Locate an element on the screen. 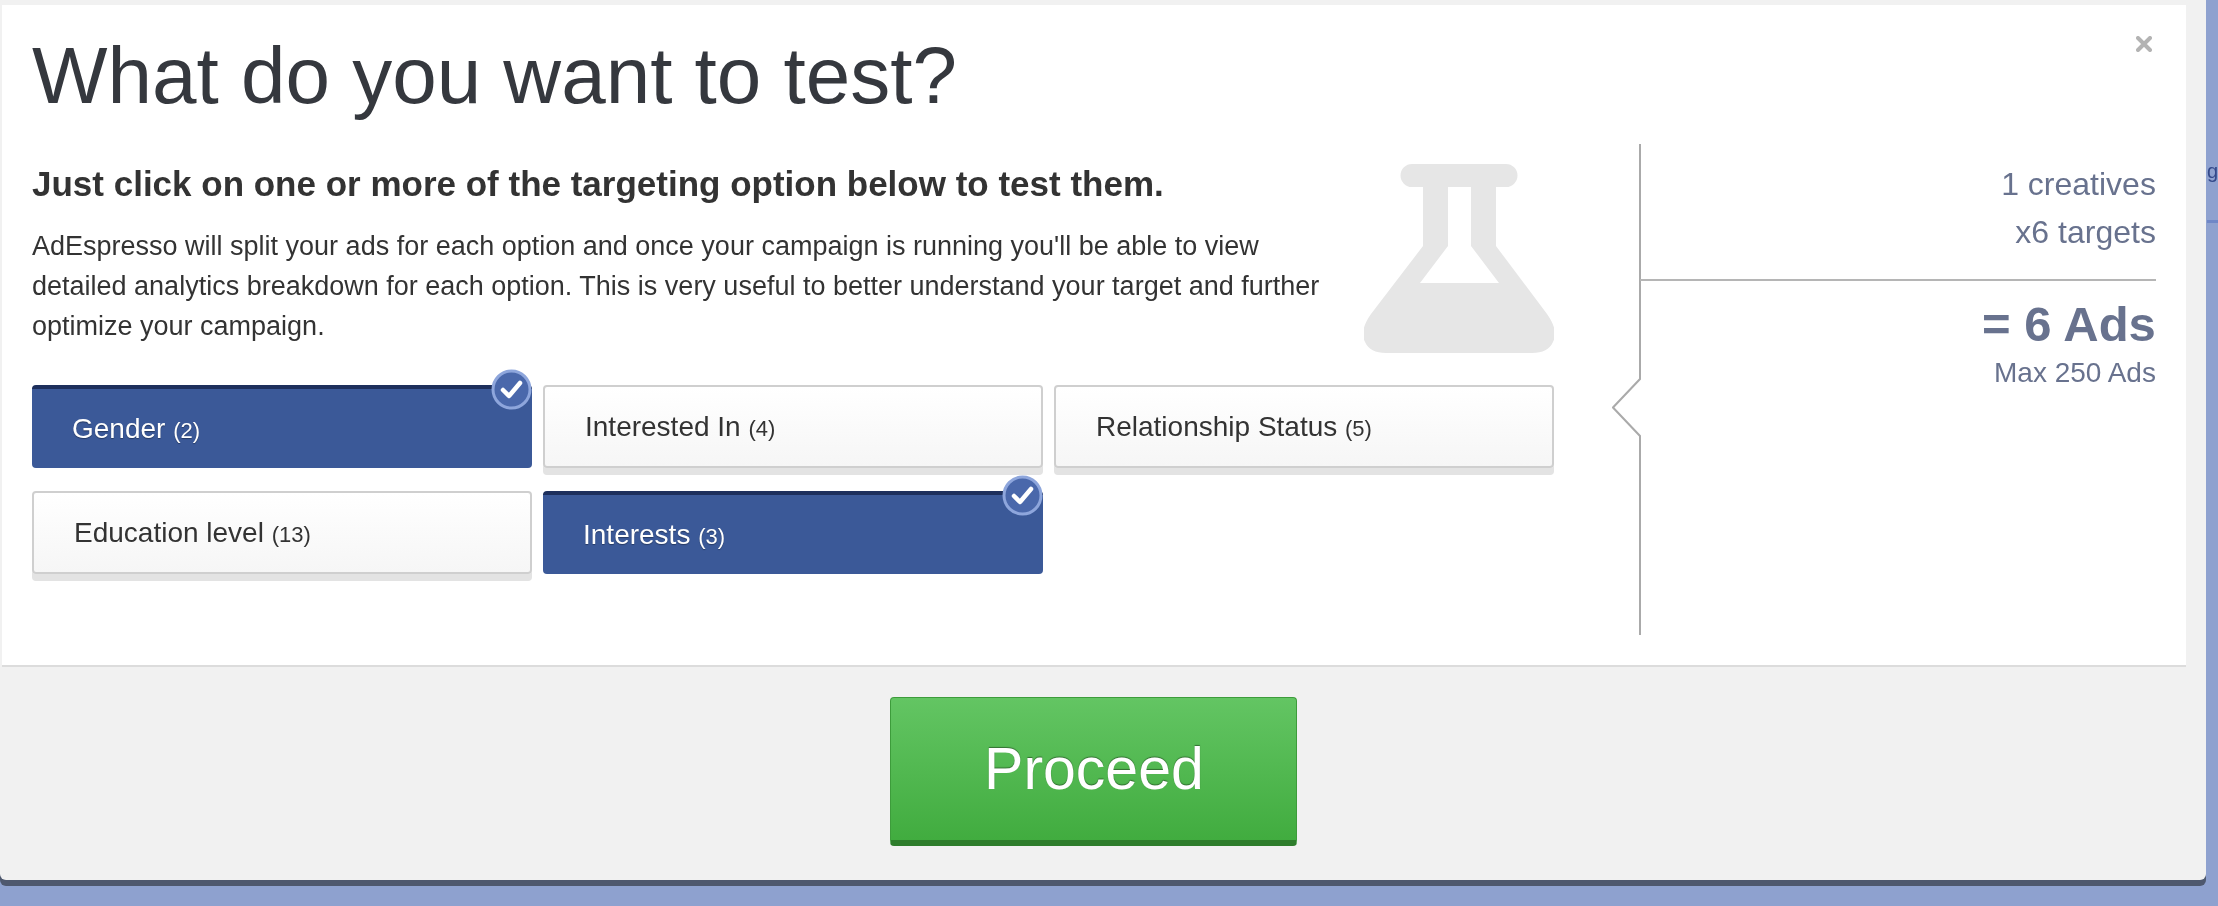 The image size is (2218, 906). ads-total: = 6 Ads is located at coordinates (2068, 324).